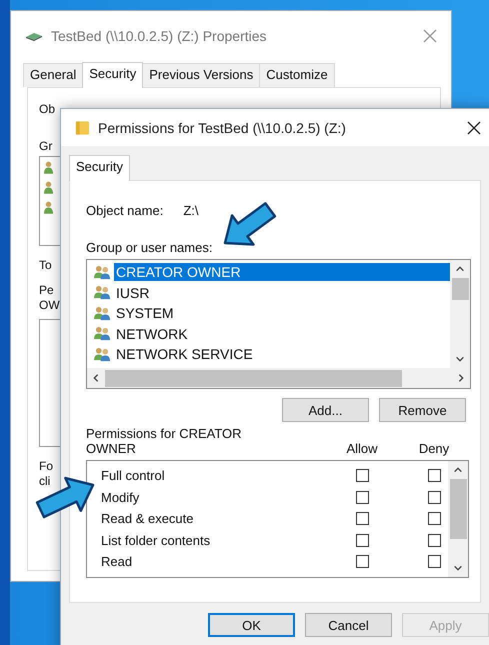 The image size is (489, 645). I want to click on group-item: SYSTEM, so click(282, 313).